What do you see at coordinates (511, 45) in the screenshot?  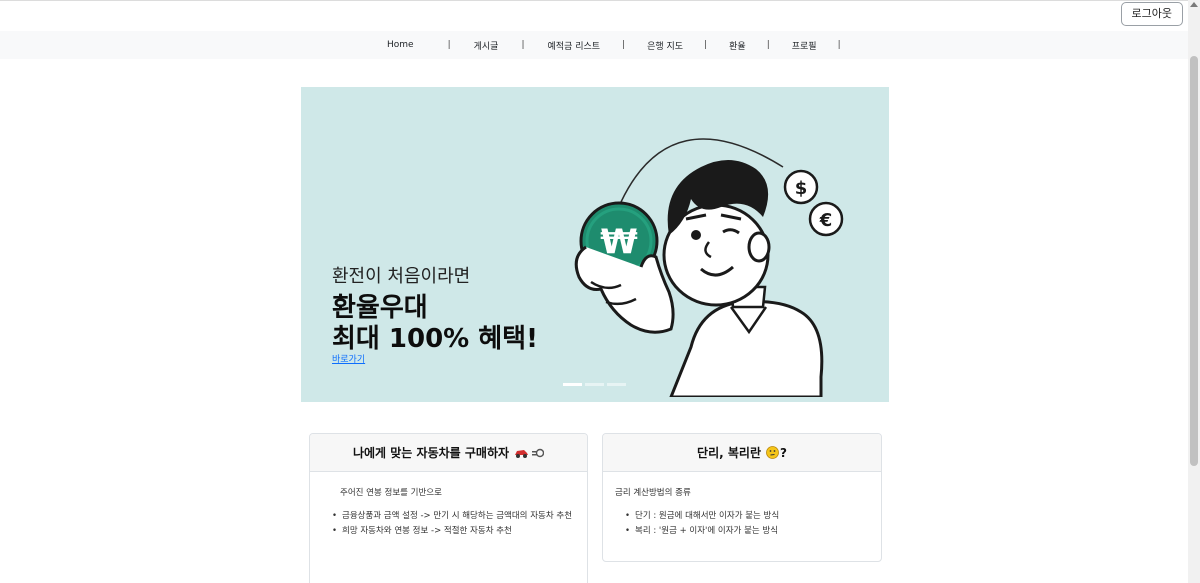 I see `nav-item-board: 게시글 |` at bounding box center [511, 45].